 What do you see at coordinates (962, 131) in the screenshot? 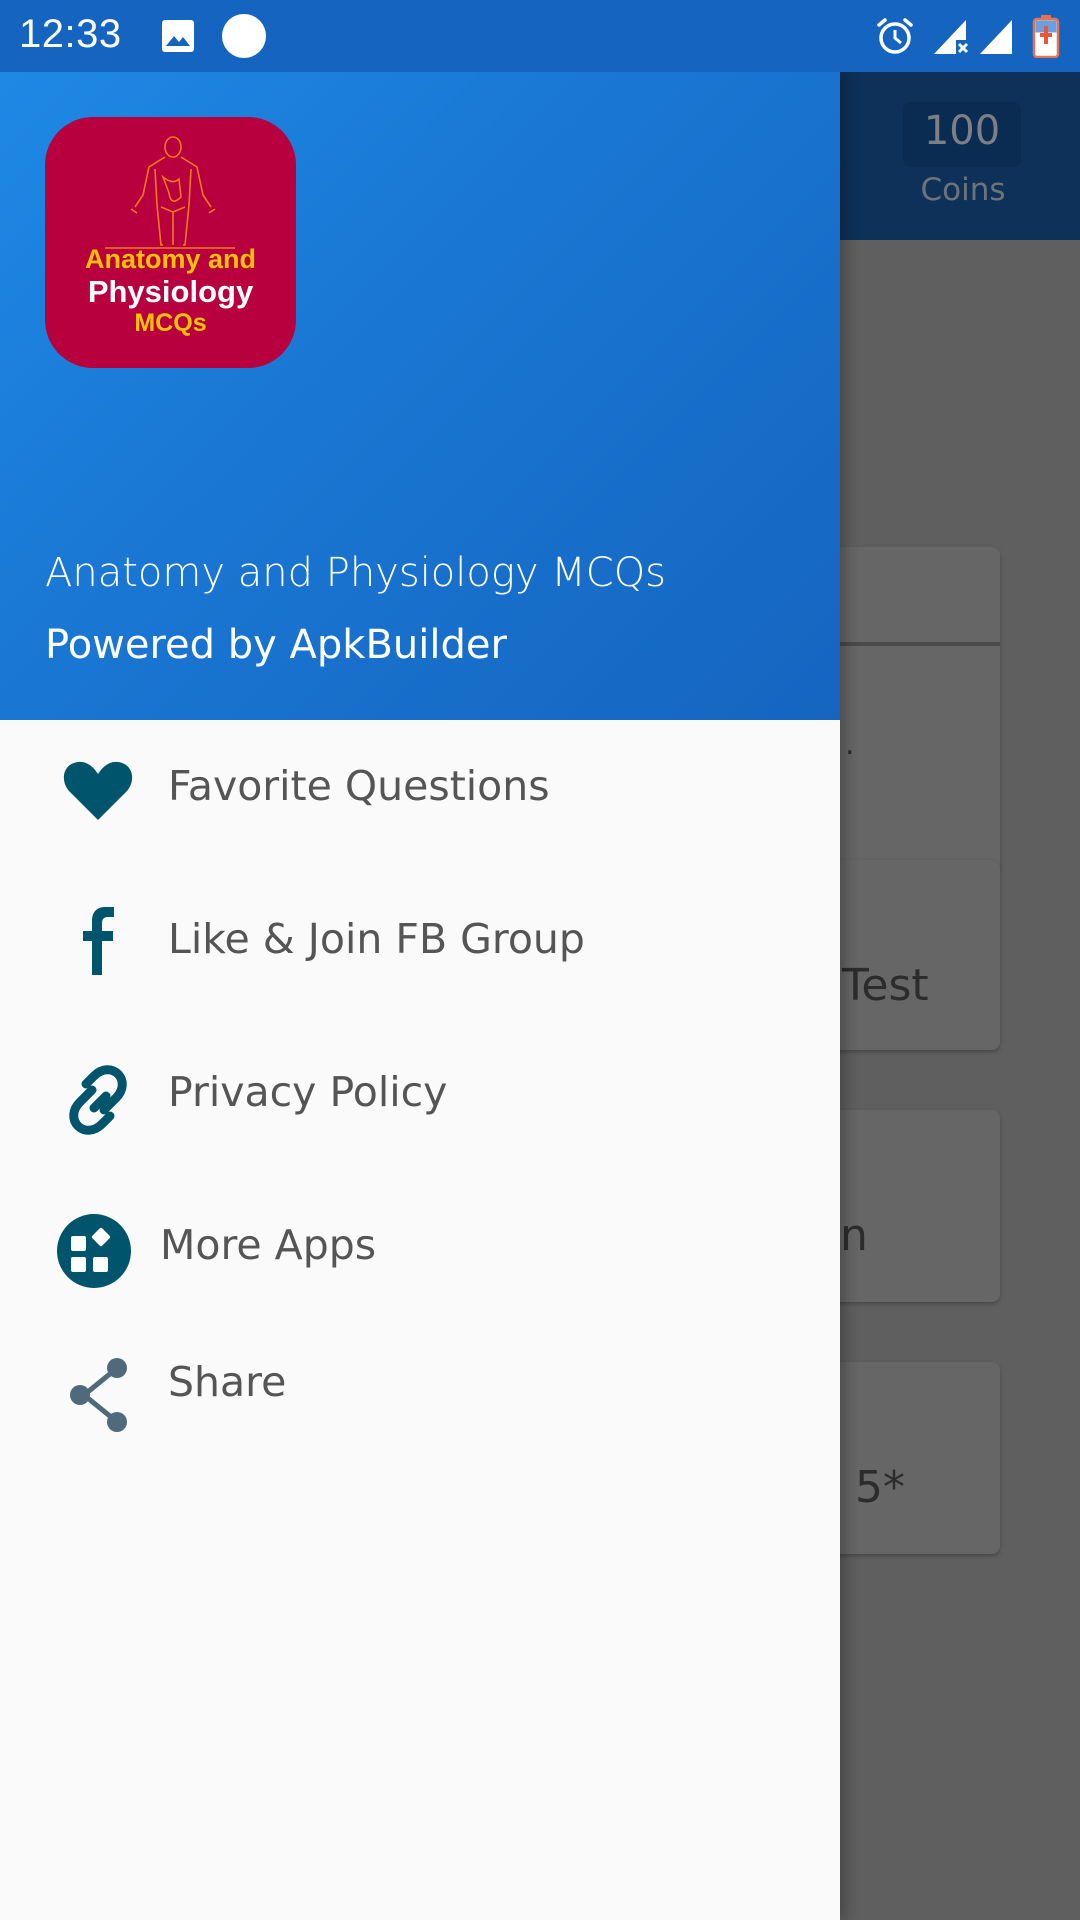
I see `coin-count: 100` at bounding box center [962, 131].